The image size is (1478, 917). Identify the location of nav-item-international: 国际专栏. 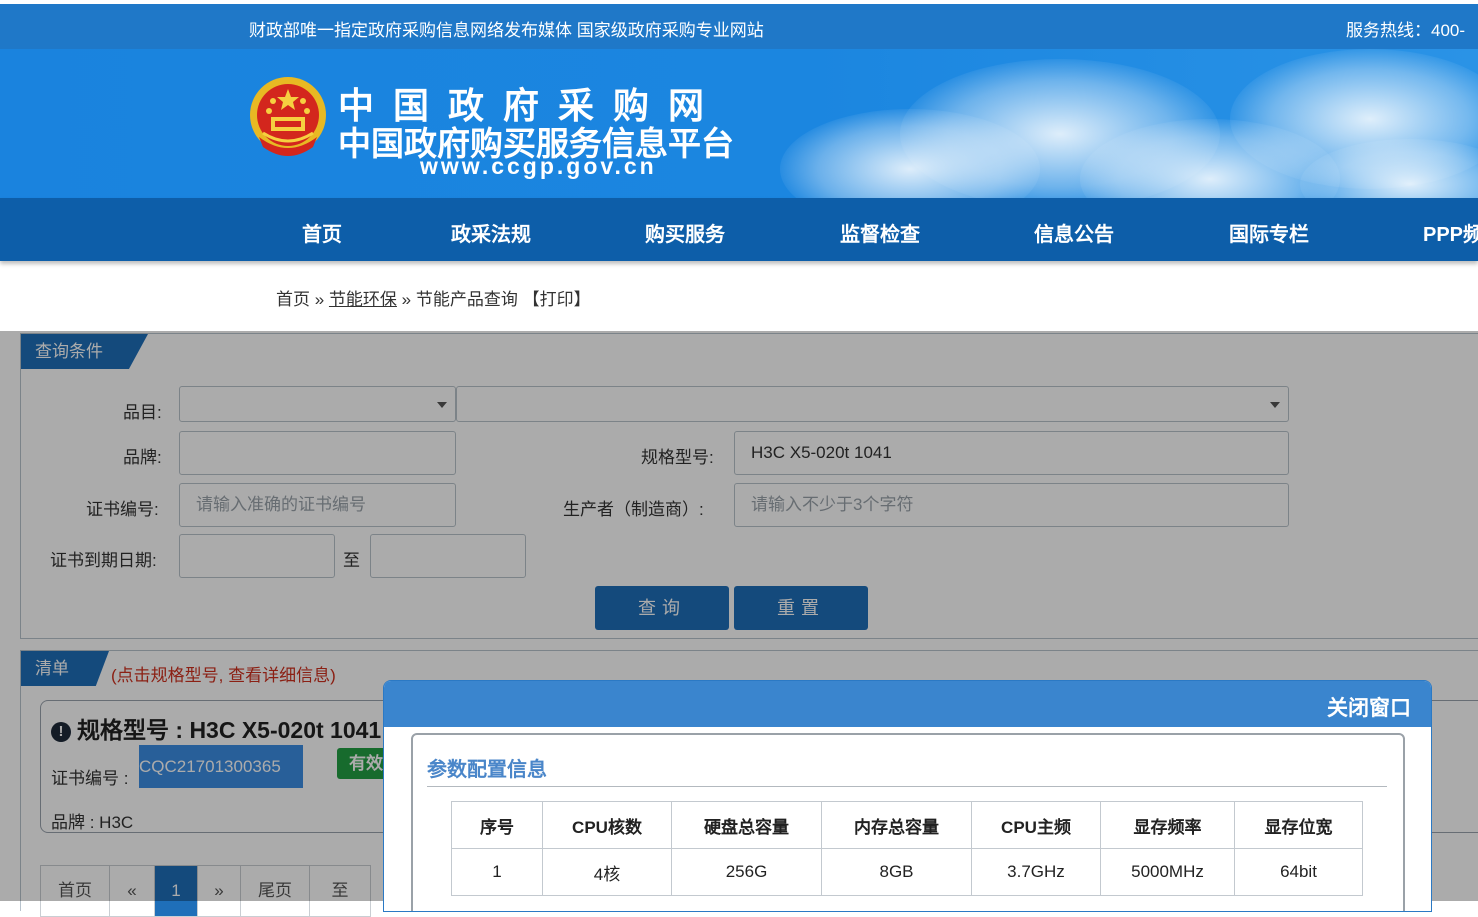
(1269, 232).